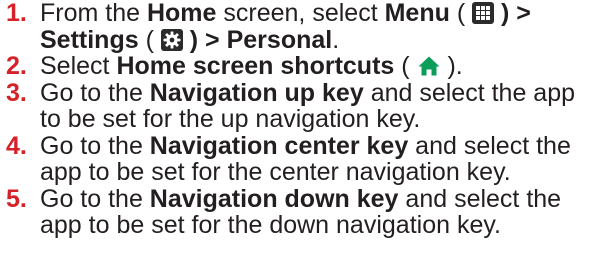 This screenshot has height=270, width=602. What do you see at coordinates (300, 13) in the screenshot?
I see `step-text-segment: screen, select` at bounding box center [300, 13].